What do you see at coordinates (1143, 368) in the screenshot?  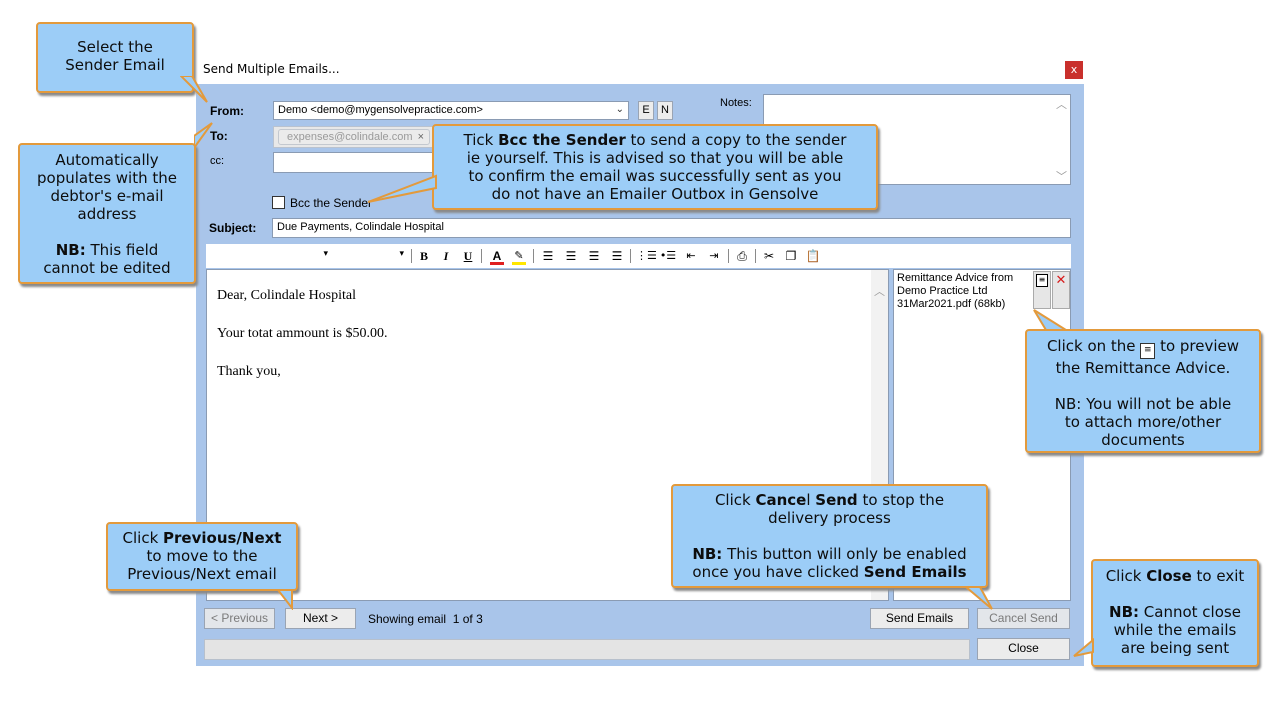 I see `callout-line: the Remittance Advice.` at bounding box center [1143, 368].